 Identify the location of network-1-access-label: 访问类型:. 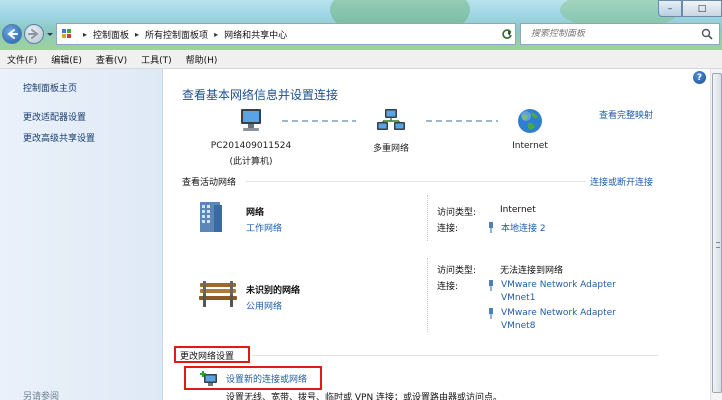
(457, 213).